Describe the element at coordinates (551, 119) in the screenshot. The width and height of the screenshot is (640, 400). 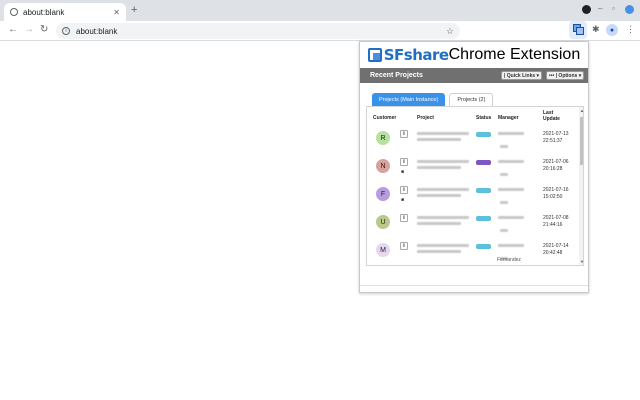
I see `col-last-update-line2: Update` at that location.